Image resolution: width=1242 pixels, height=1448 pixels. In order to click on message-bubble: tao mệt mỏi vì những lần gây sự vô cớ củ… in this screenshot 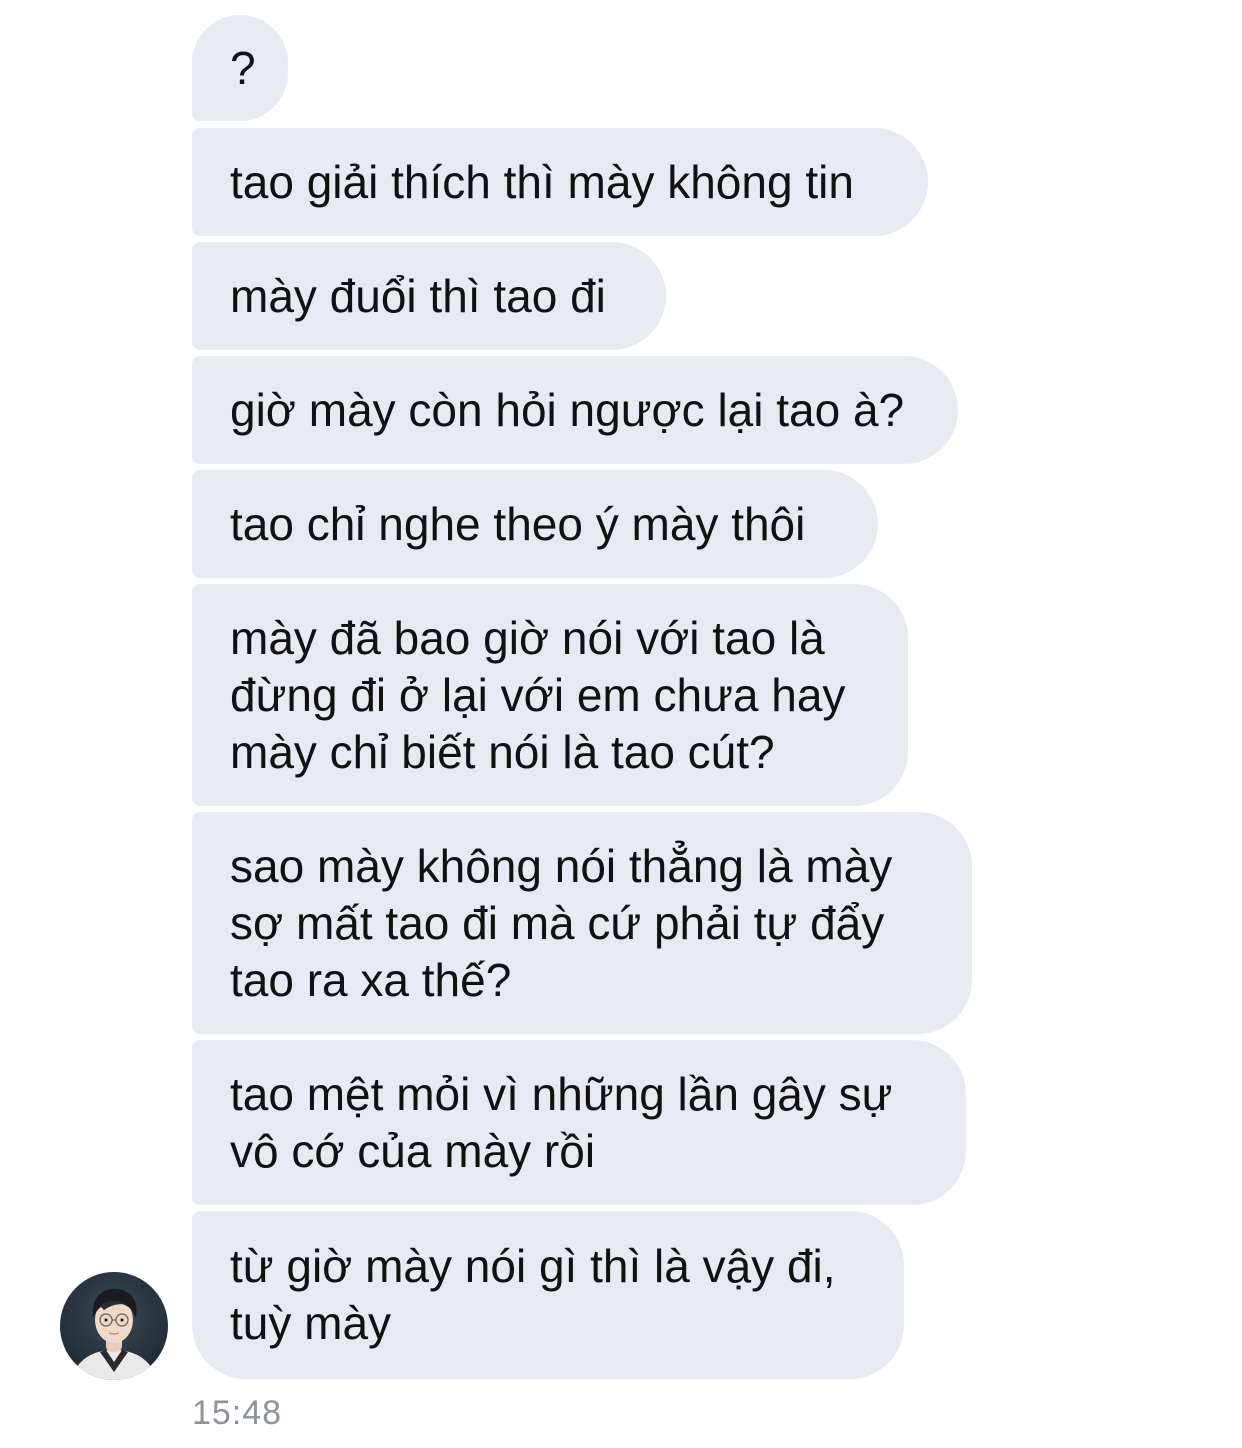, I will do `click(579, 1122)`.